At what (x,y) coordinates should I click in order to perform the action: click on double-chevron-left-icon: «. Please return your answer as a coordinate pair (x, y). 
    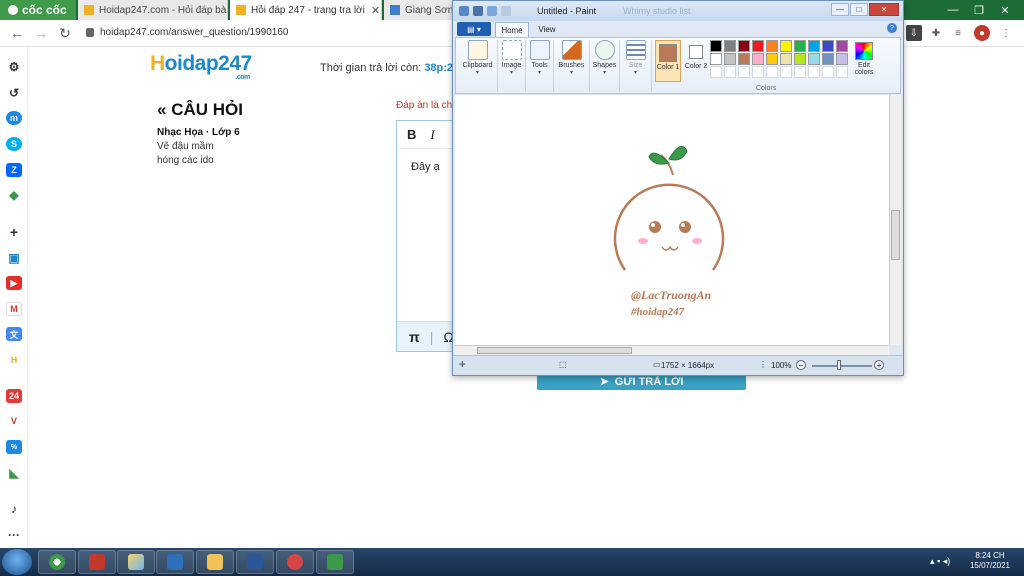
    Looking at the image, I should click on (161, 109).